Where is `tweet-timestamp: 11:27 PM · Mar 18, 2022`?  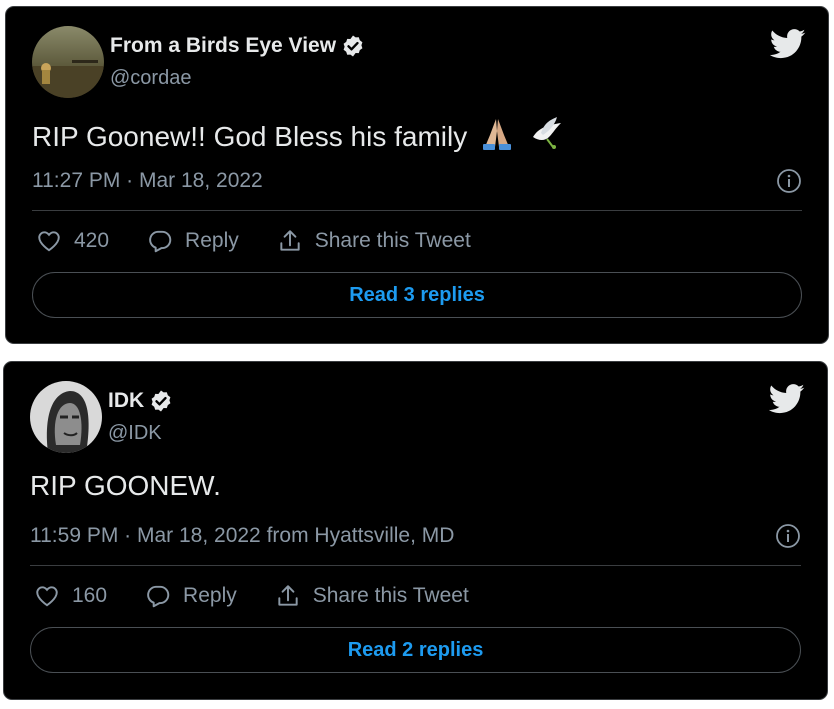 tweet-timestamp: 11:27 PM · Mar 18, 2022 is located at coordinates (147, 181).